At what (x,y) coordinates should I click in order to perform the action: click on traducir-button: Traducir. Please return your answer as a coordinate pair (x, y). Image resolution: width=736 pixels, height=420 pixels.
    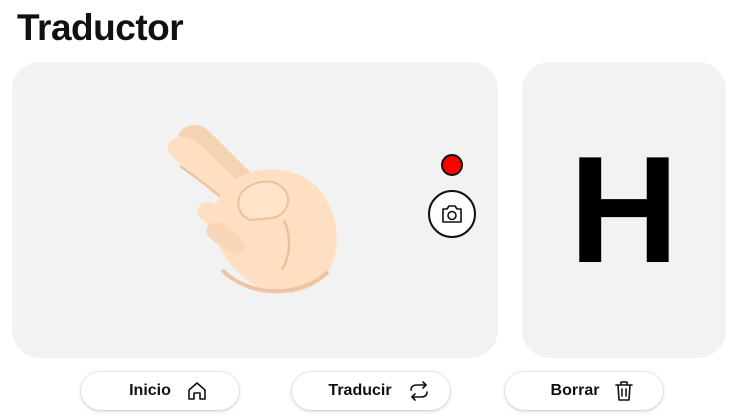
    Looking at the image, I should click on (371, 391).